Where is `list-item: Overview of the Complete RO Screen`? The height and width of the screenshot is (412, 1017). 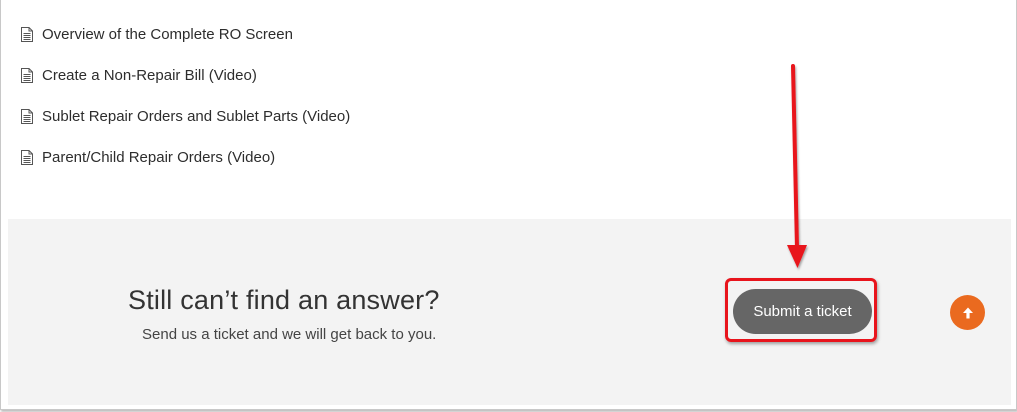
list-item: Overview of the Complete RO Screen is located at coordinates (185, 34).